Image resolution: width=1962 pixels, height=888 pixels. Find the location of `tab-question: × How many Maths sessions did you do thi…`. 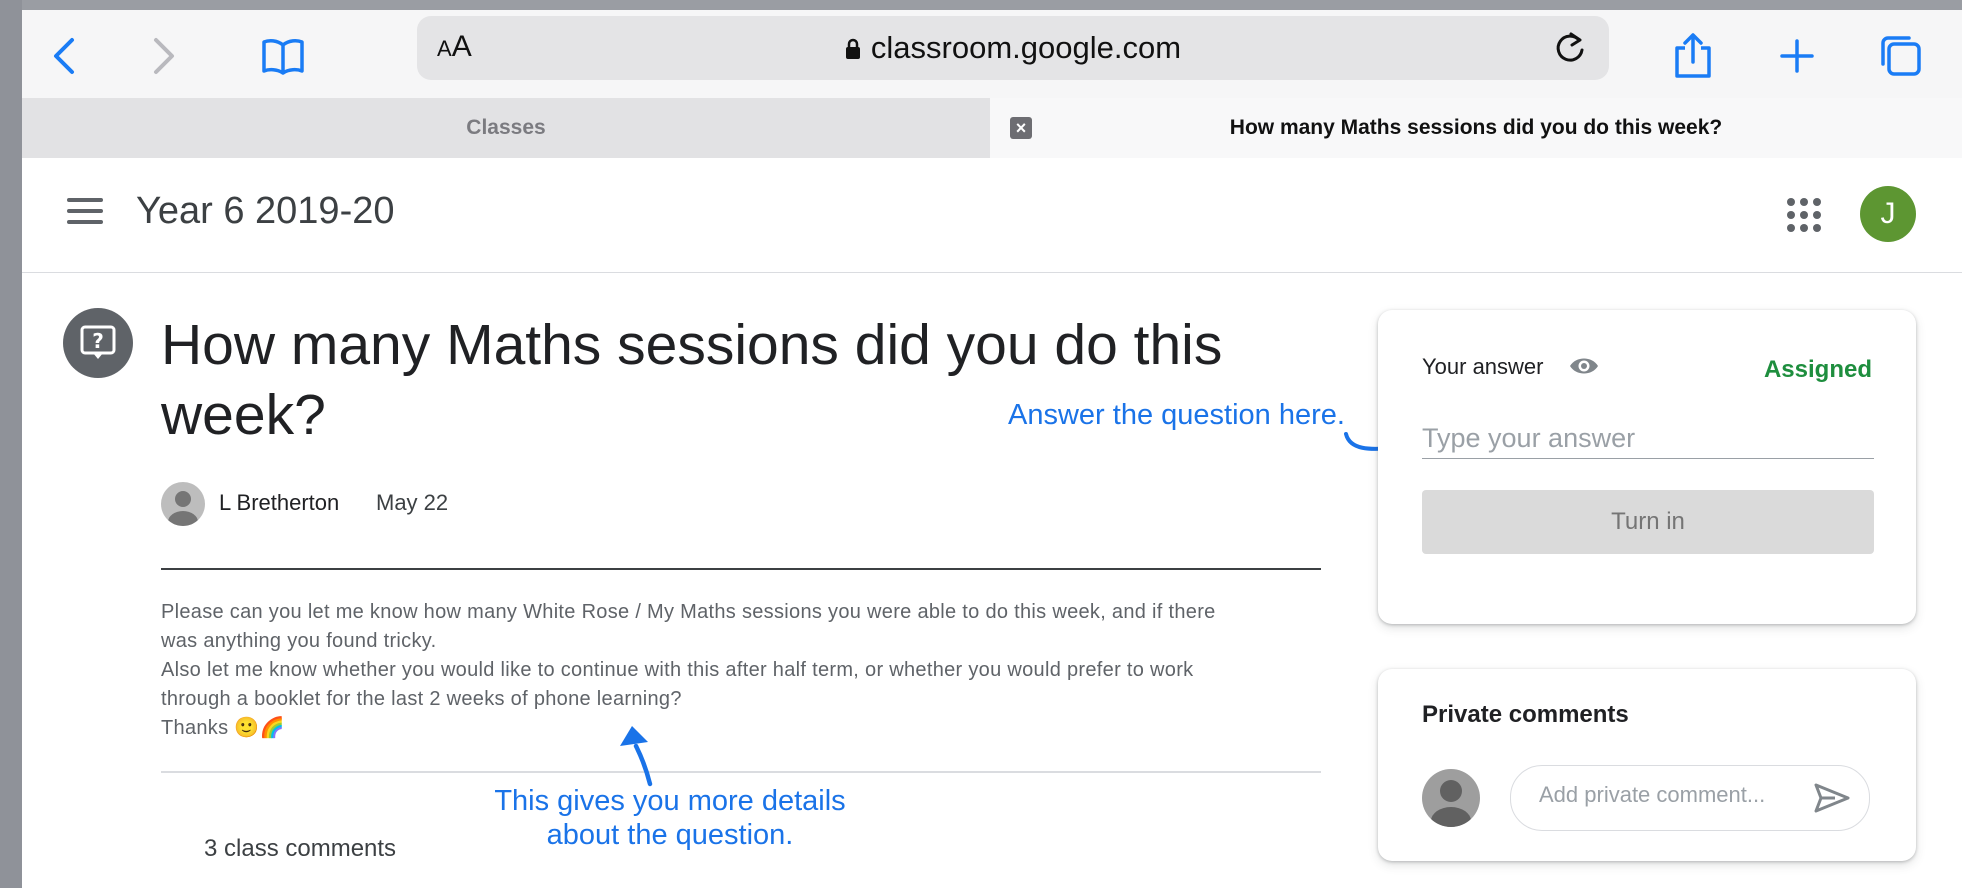

tab-question: × How many Maths sessions did you do thi… is located at coordinates (1476, 128).